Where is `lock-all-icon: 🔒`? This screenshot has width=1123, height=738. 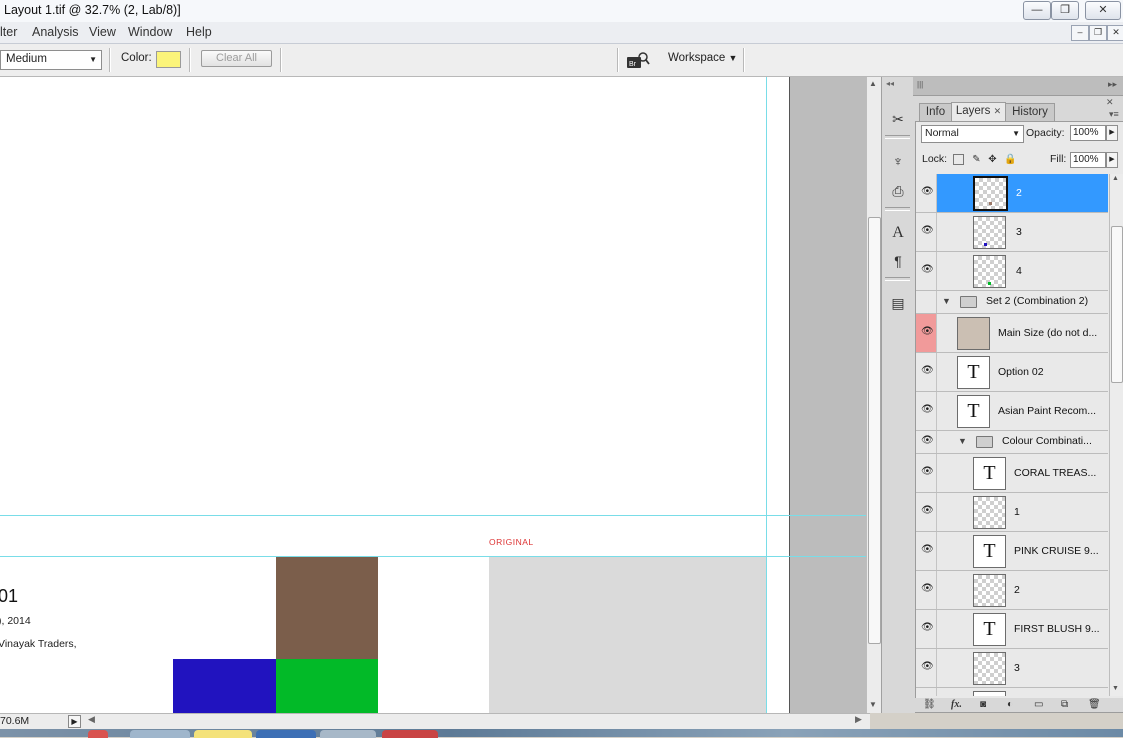
lock-all-icon: 🔒 is located at coordinates (1010, 159).